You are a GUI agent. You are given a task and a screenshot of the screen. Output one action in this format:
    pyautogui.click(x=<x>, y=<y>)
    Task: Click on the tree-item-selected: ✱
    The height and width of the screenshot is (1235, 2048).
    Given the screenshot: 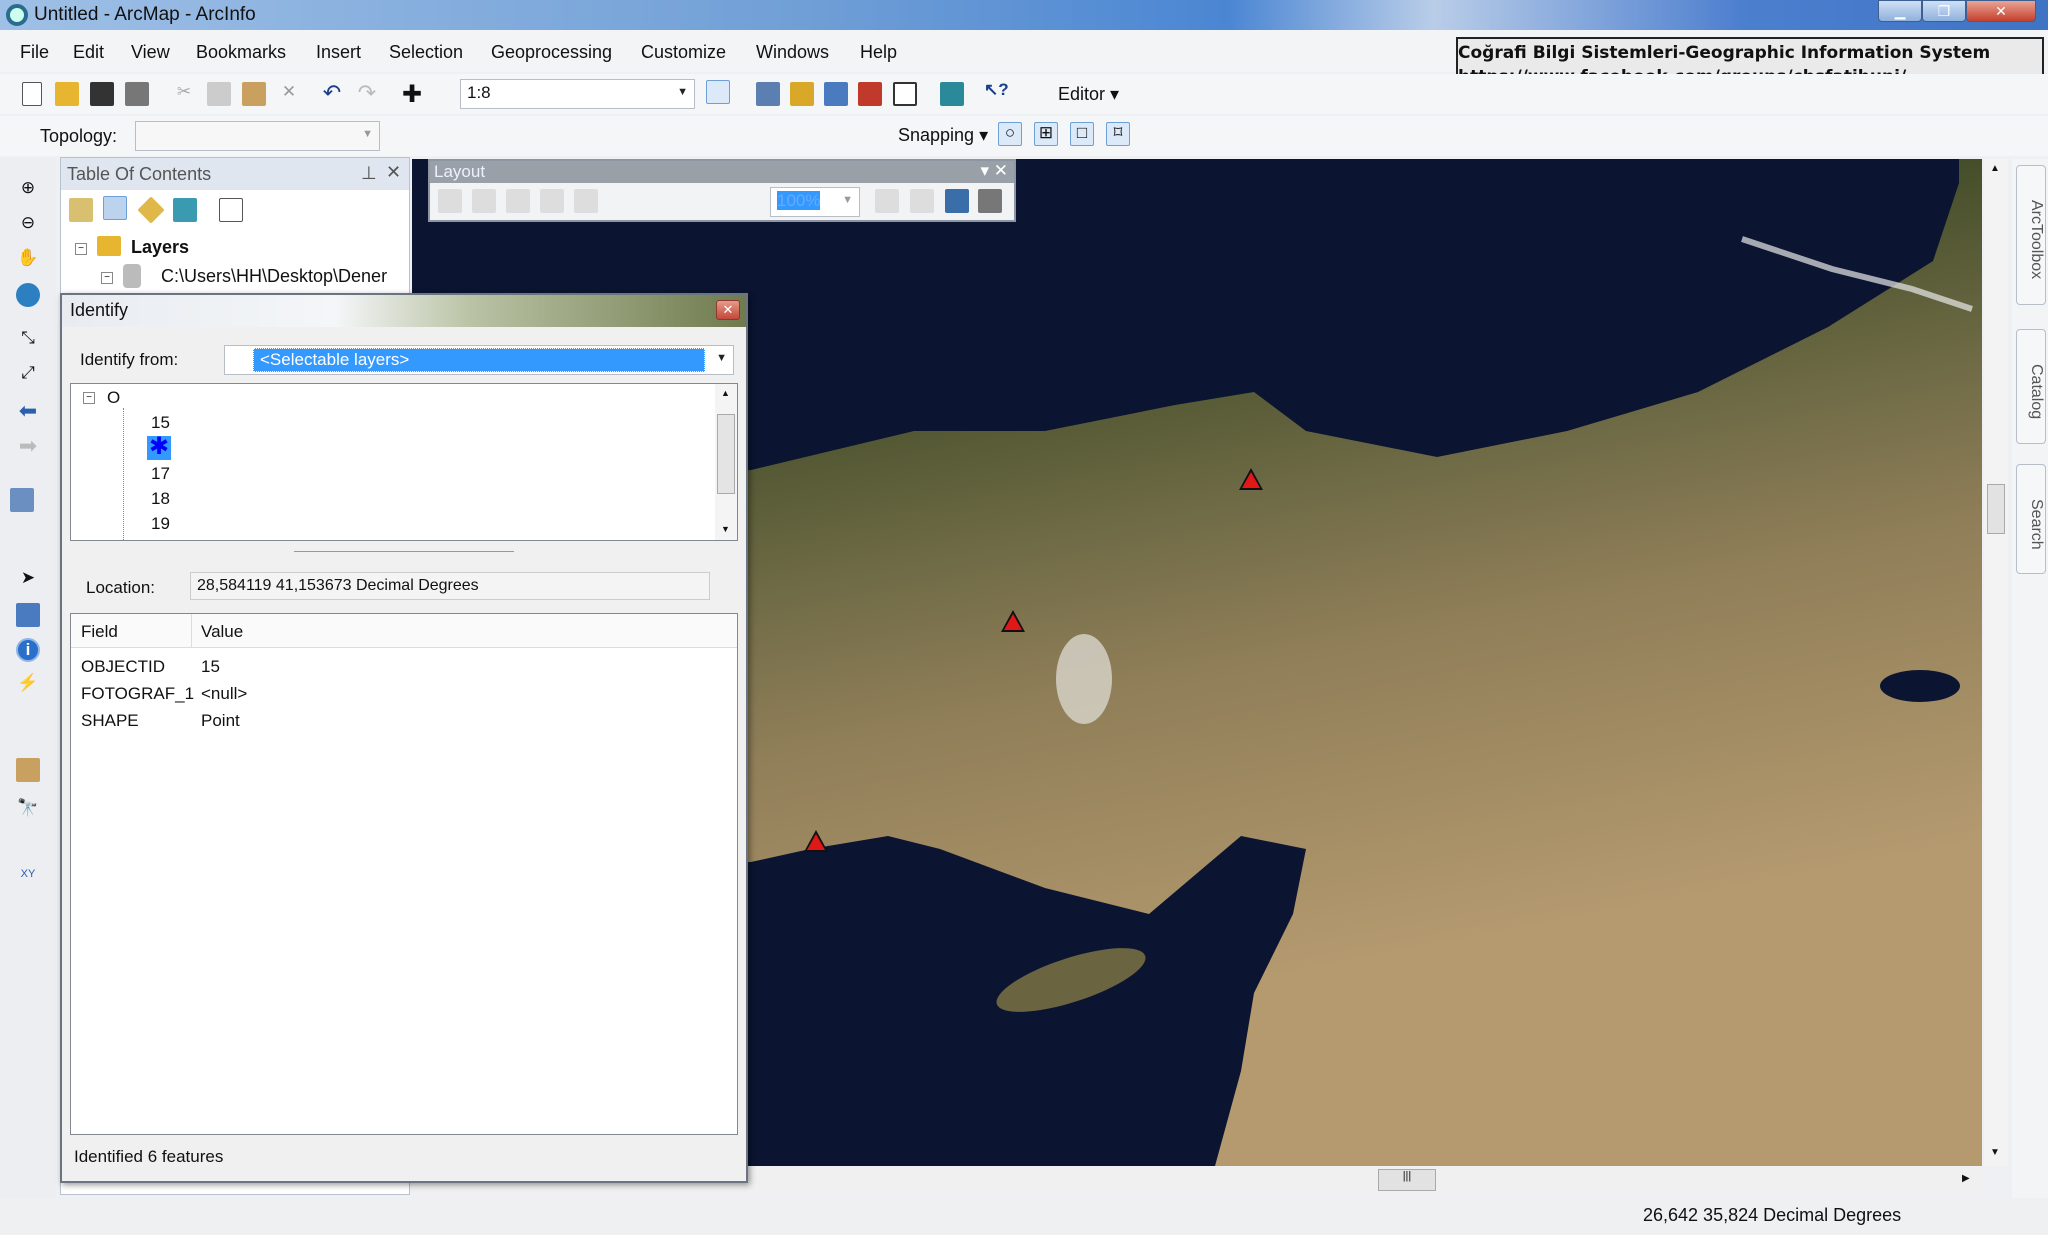 What is the action you would take?
    pyautogui.click(x=159, y=447)
    